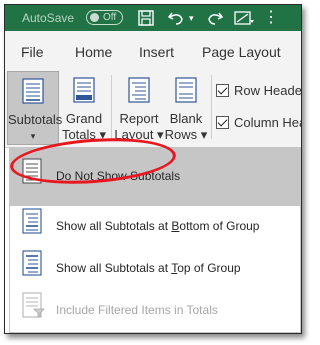  I want to click on menu-bar: File Home Insert Page Layout, so click(153, 50).